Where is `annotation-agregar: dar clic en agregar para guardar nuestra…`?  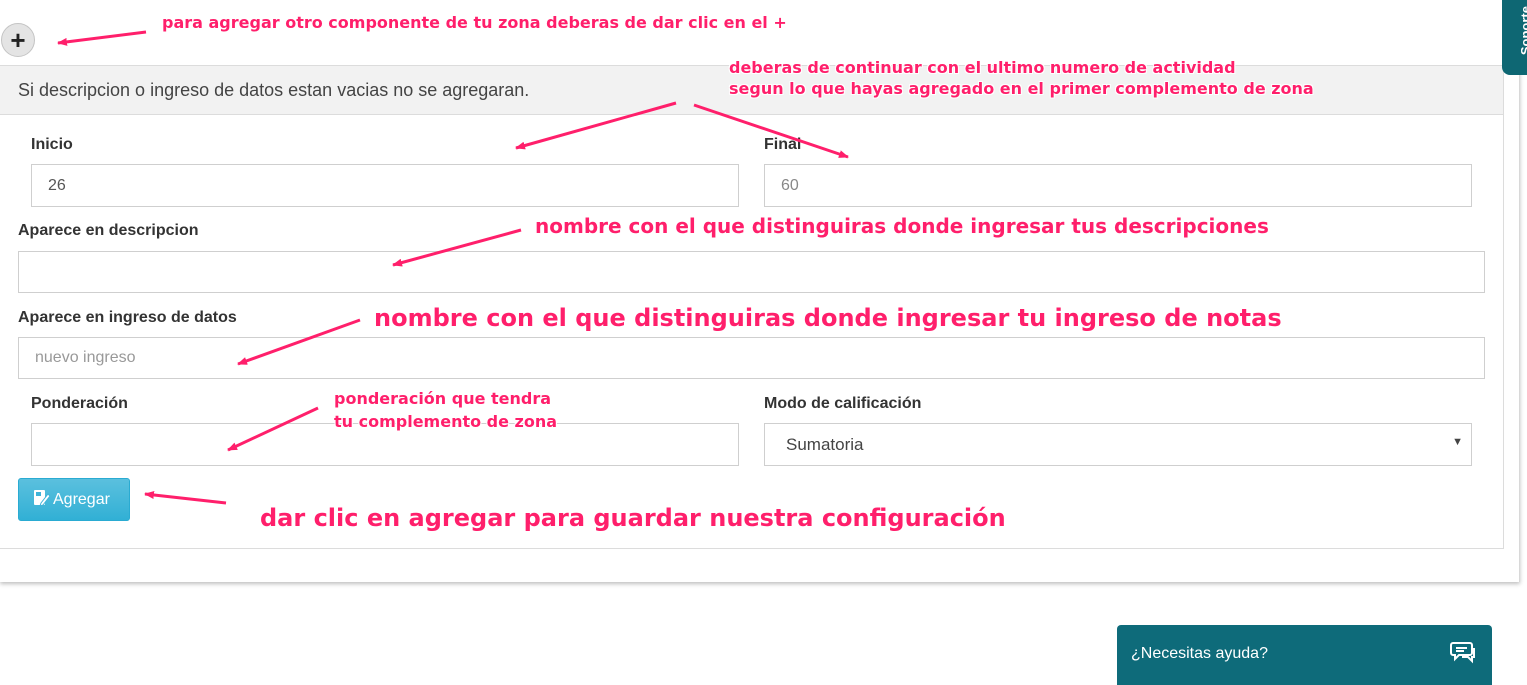
annotation-agregar: dar clic en agregar para guardar nuestra… is located at coordinates (633, 518).